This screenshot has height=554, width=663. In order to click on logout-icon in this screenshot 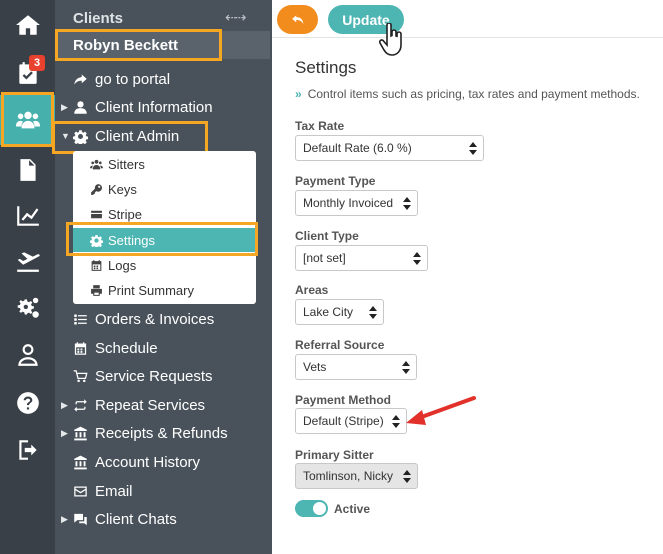, I will do `click(27, 450)`.